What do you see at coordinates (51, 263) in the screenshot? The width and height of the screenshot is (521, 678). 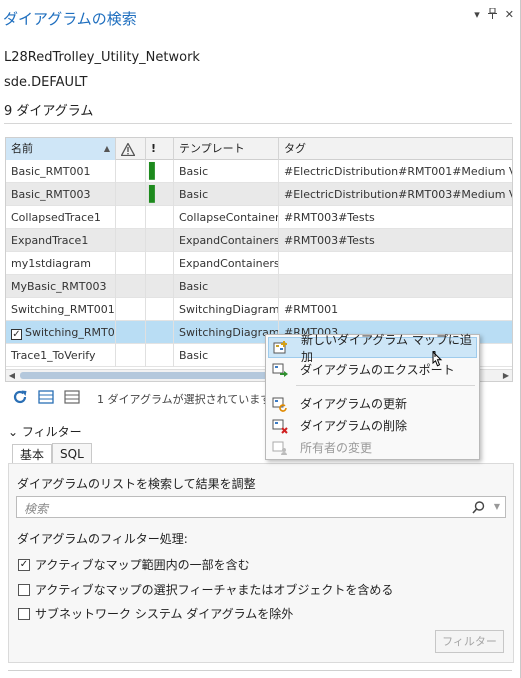 I see `diagram-name: my1stdiagram` at bounding box center [51, 263].